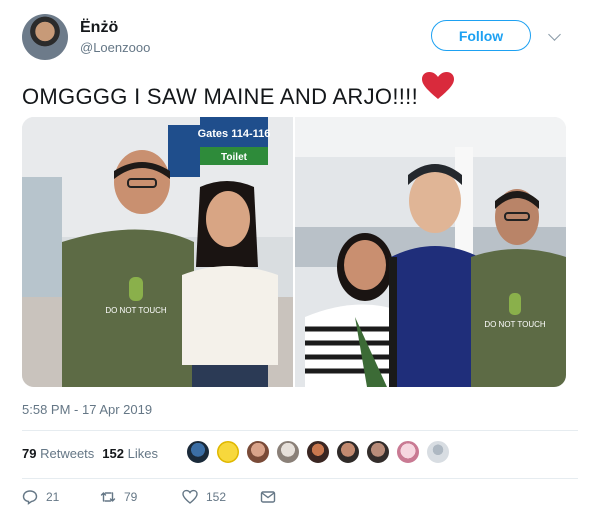 The image size is (600, 513). What do you see at coordinates (45, 37) in the screenshot?
I see `avatar` at bounding box center [45, 37].